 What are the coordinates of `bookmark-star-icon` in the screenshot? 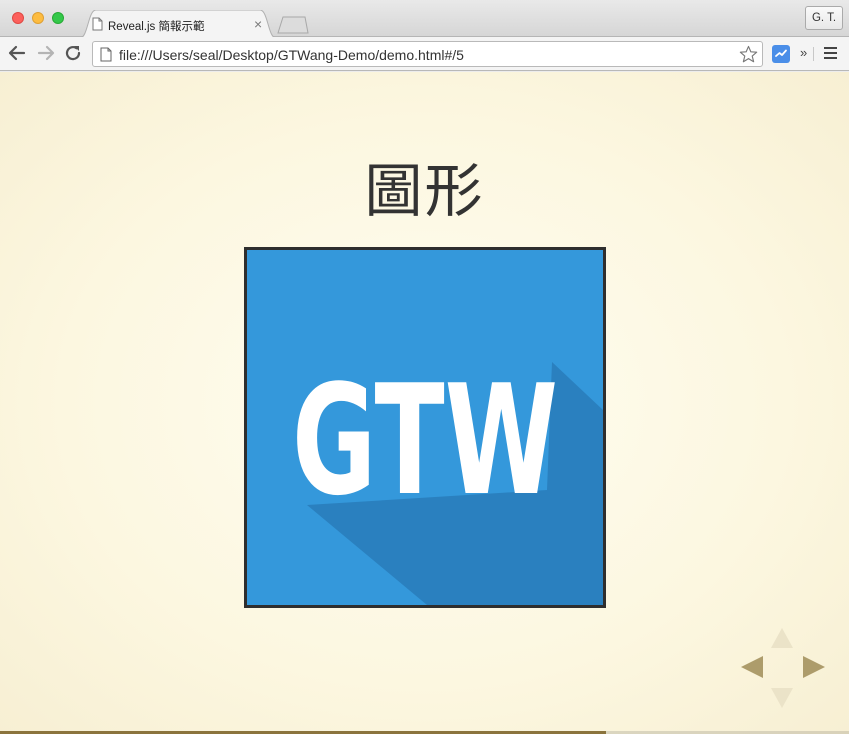 It's located at (748, 54).